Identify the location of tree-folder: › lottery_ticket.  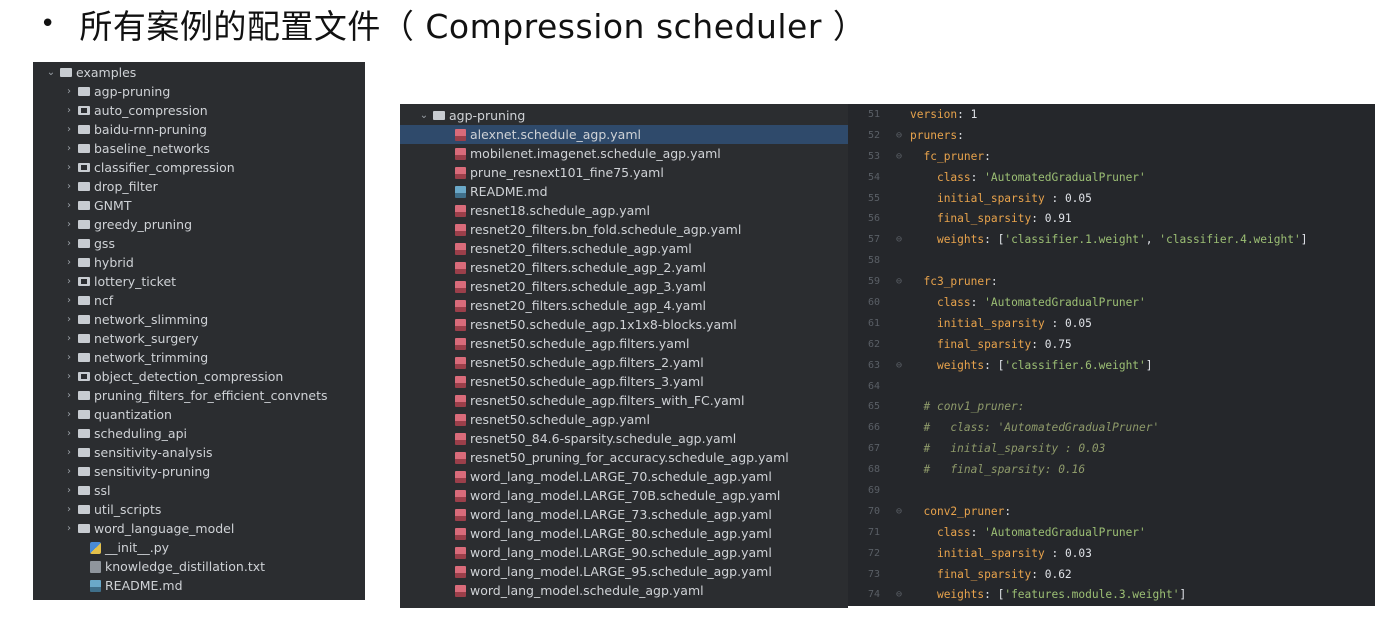
(199, 281).